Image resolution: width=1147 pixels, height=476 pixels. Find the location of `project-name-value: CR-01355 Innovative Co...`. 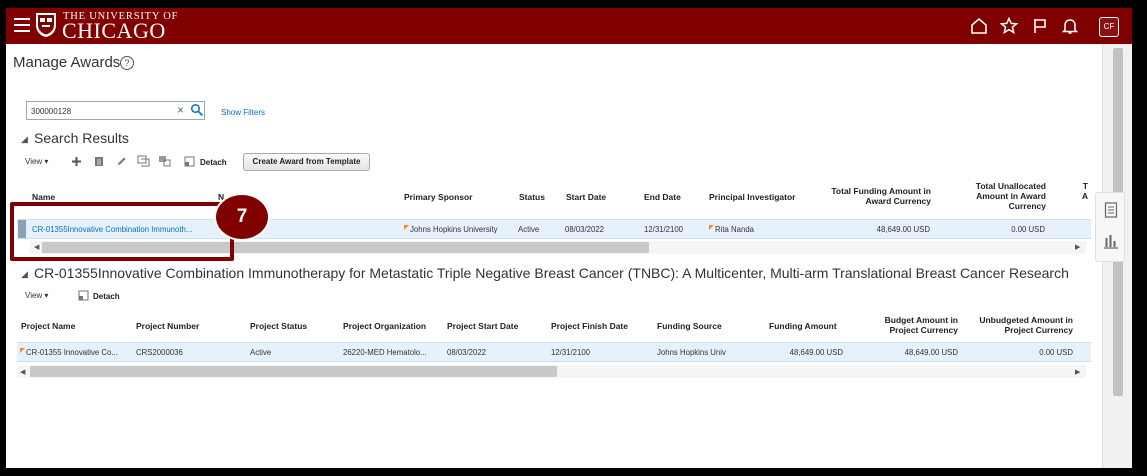

project-name-value: CR-01355 Innovative Co... is located at coordinates (72, 352).